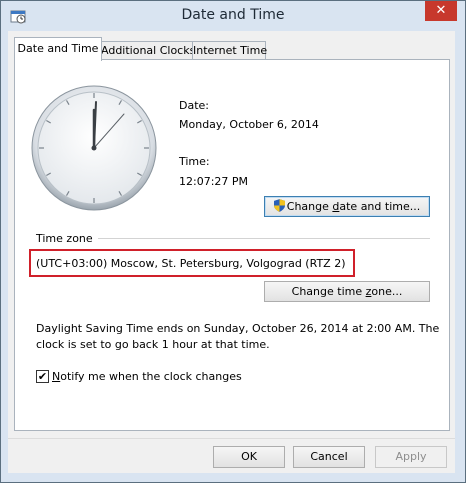  What do you see at coordinates (151, 376) in the screenshot?
I see `label-part: otify me when the clock changes` at bounding box center [151, 376].